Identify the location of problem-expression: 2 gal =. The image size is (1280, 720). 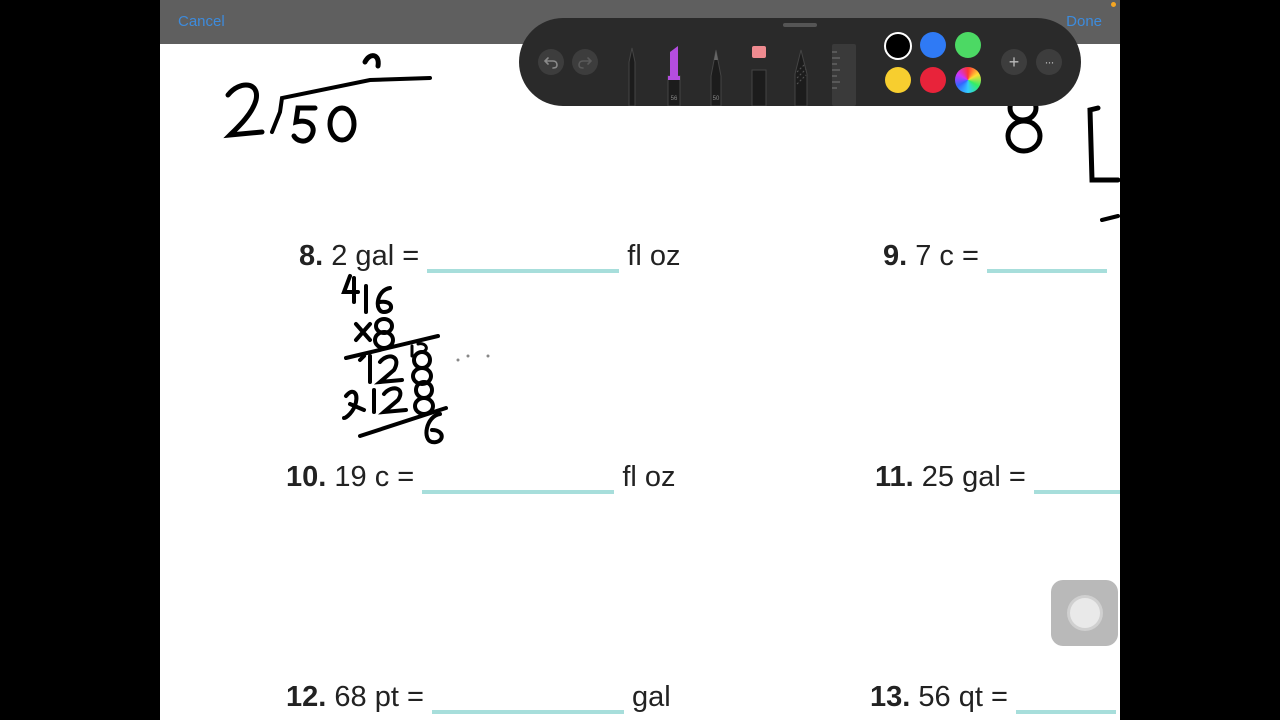
(375, 256).